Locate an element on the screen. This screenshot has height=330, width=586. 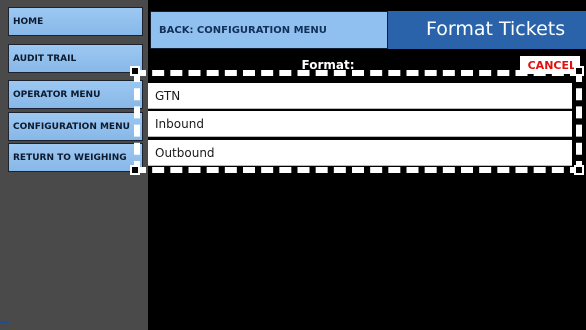
sidebar-item-configuration-menu: CONFIGURATION MENU is located at coordinates (75, 126).